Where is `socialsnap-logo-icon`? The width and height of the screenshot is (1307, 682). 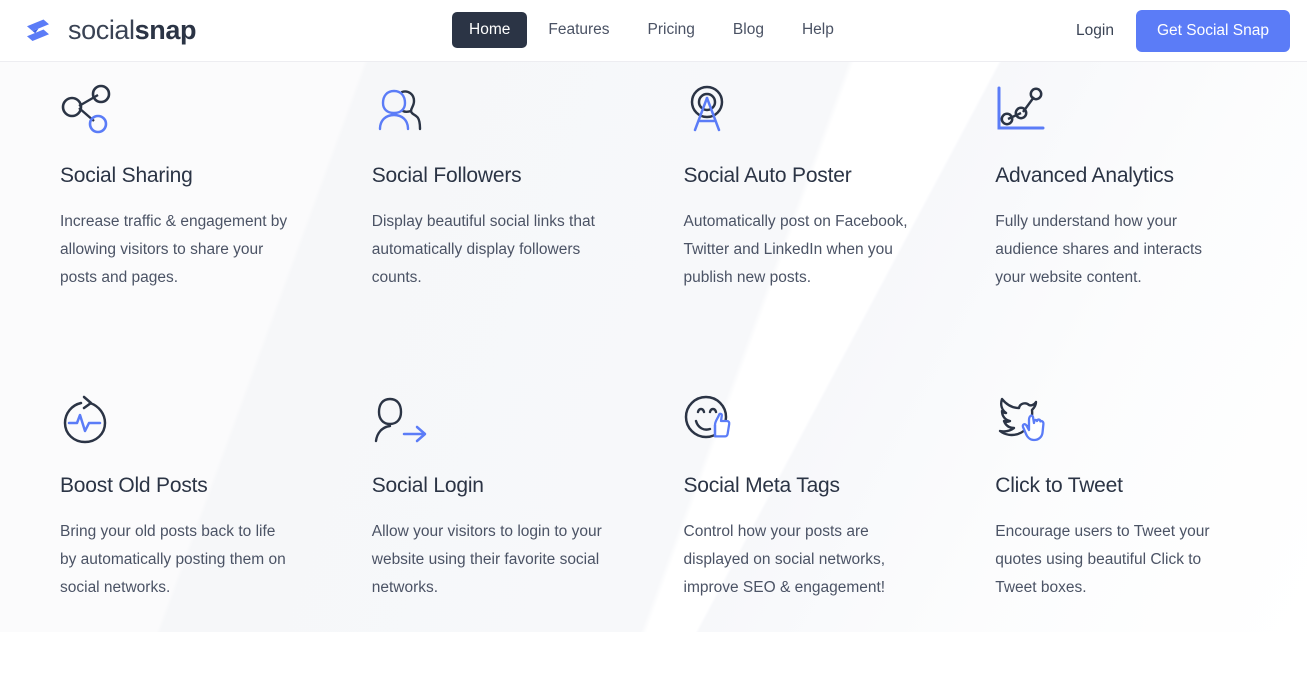
socialsnap-logo-icon is located at coordinates (38, 31).